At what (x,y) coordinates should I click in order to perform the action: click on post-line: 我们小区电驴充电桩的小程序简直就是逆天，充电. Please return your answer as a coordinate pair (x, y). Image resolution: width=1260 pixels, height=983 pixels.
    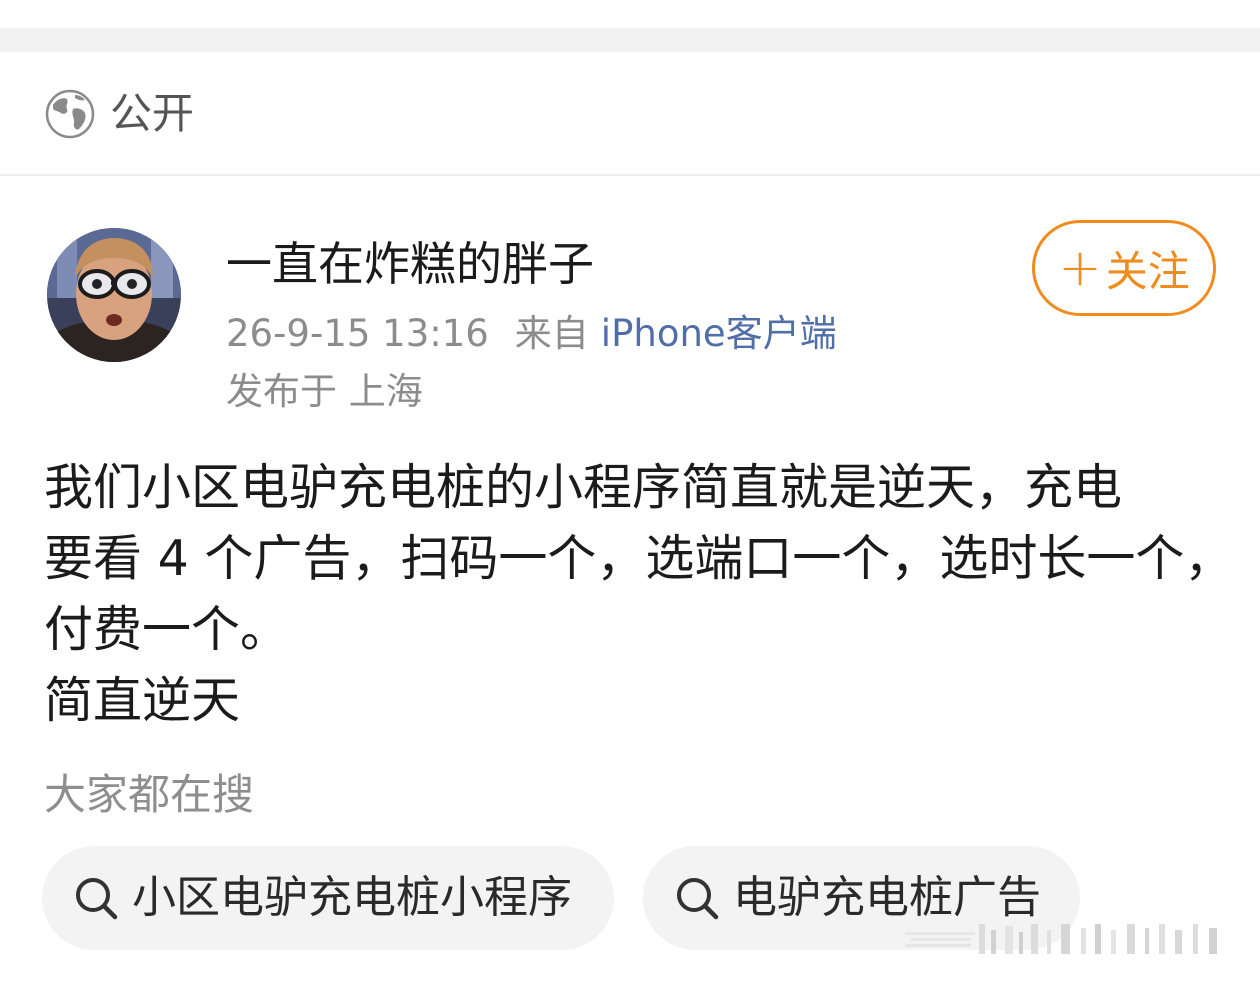
    Looking at the image, I should click on (583, 487).